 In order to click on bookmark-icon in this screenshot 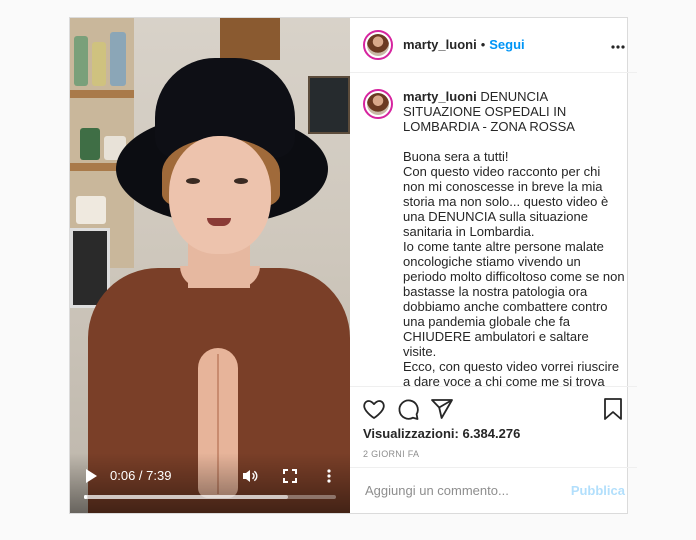, I will do `click(613, 409)`.